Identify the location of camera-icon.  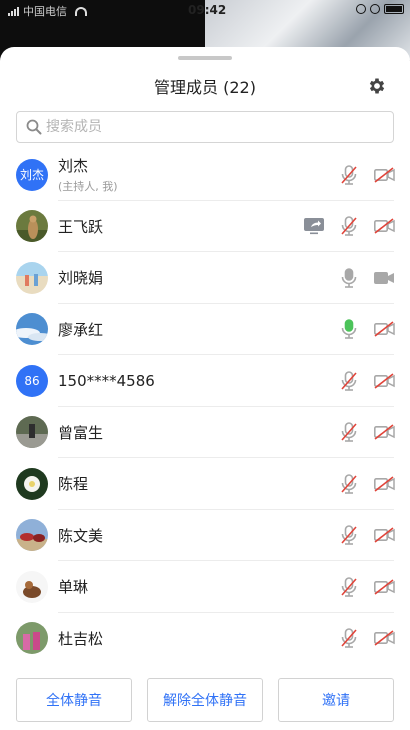
(384, 278).